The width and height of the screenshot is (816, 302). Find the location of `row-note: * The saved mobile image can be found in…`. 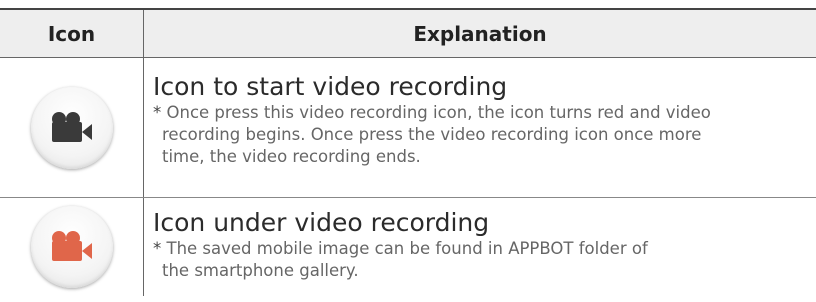

row-note: * The saved mobile image can be found in… is located at coordinates (484, 260).